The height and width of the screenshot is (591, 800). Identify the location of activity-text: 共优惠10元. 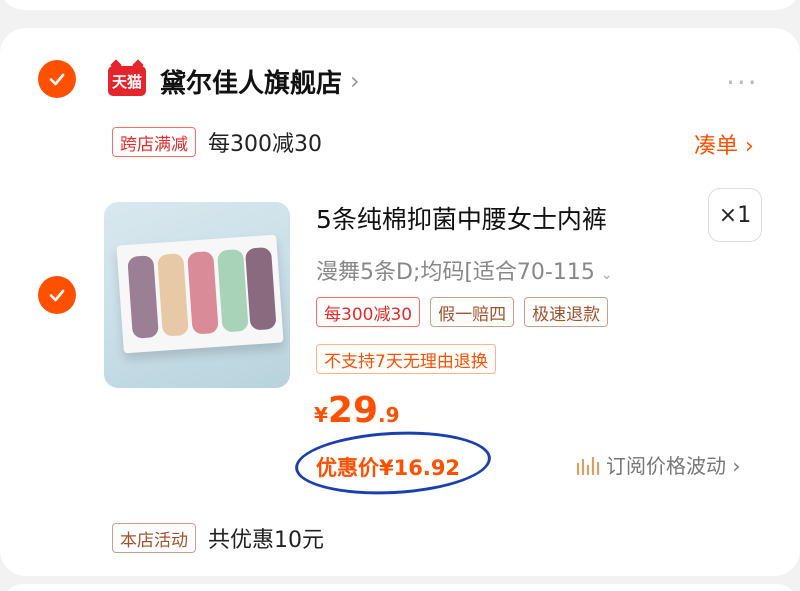
(266, 540).